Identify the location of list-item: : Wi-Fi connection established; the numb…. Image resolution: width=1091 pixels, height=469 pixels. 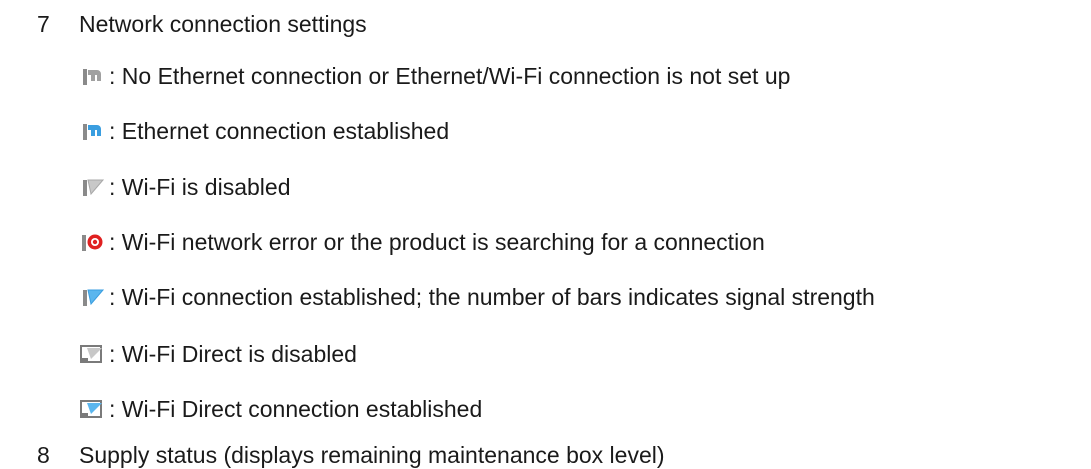
(477, 297).